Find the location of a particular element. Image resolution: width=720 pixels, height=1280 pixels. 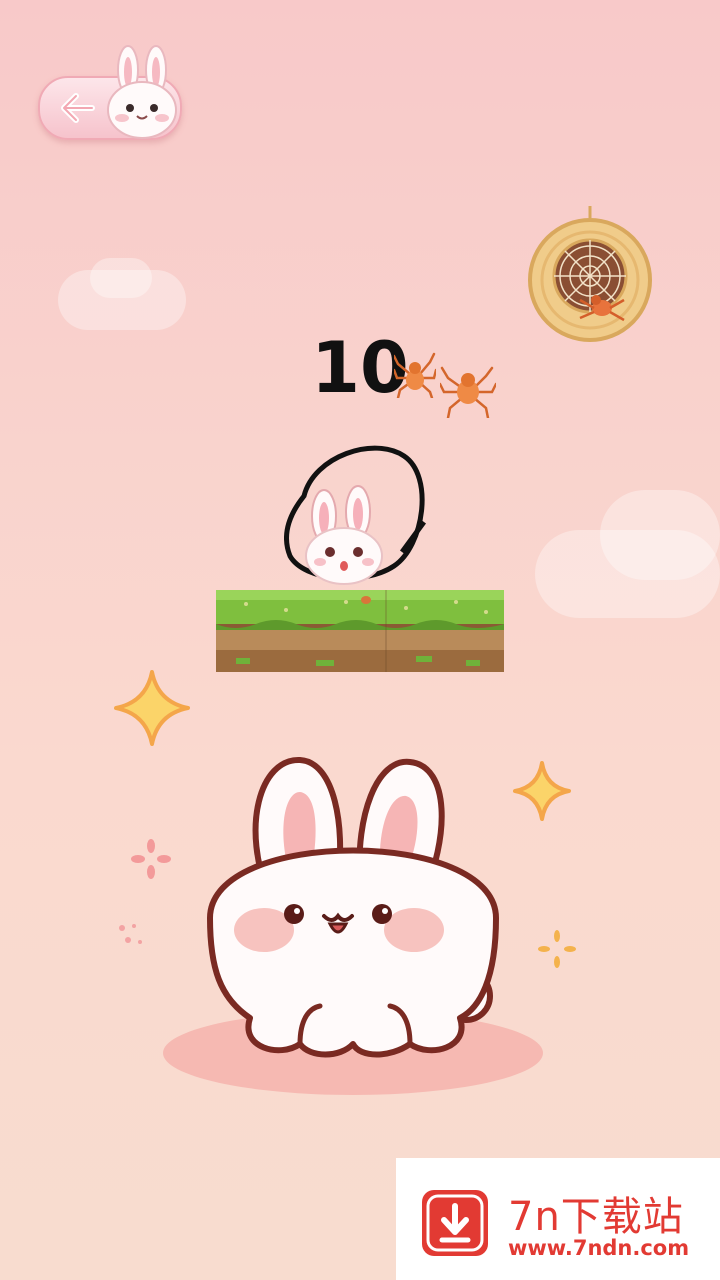

left-arrow-icon is located at coordinates (78, 108).